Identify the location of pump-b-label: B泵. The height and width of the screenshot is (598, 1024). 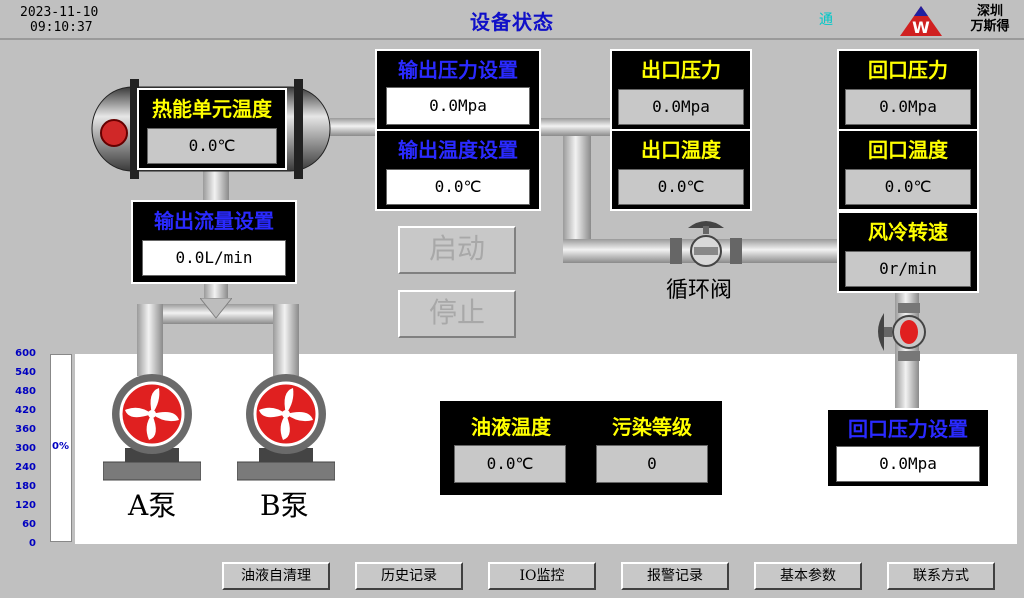
(284, 505).